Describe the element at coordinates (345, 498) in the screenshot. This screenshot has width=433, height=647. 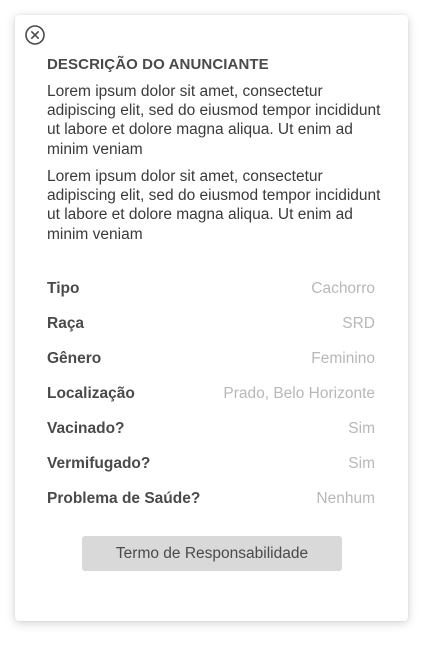
I see `detail-value: Nenhum` at that location.